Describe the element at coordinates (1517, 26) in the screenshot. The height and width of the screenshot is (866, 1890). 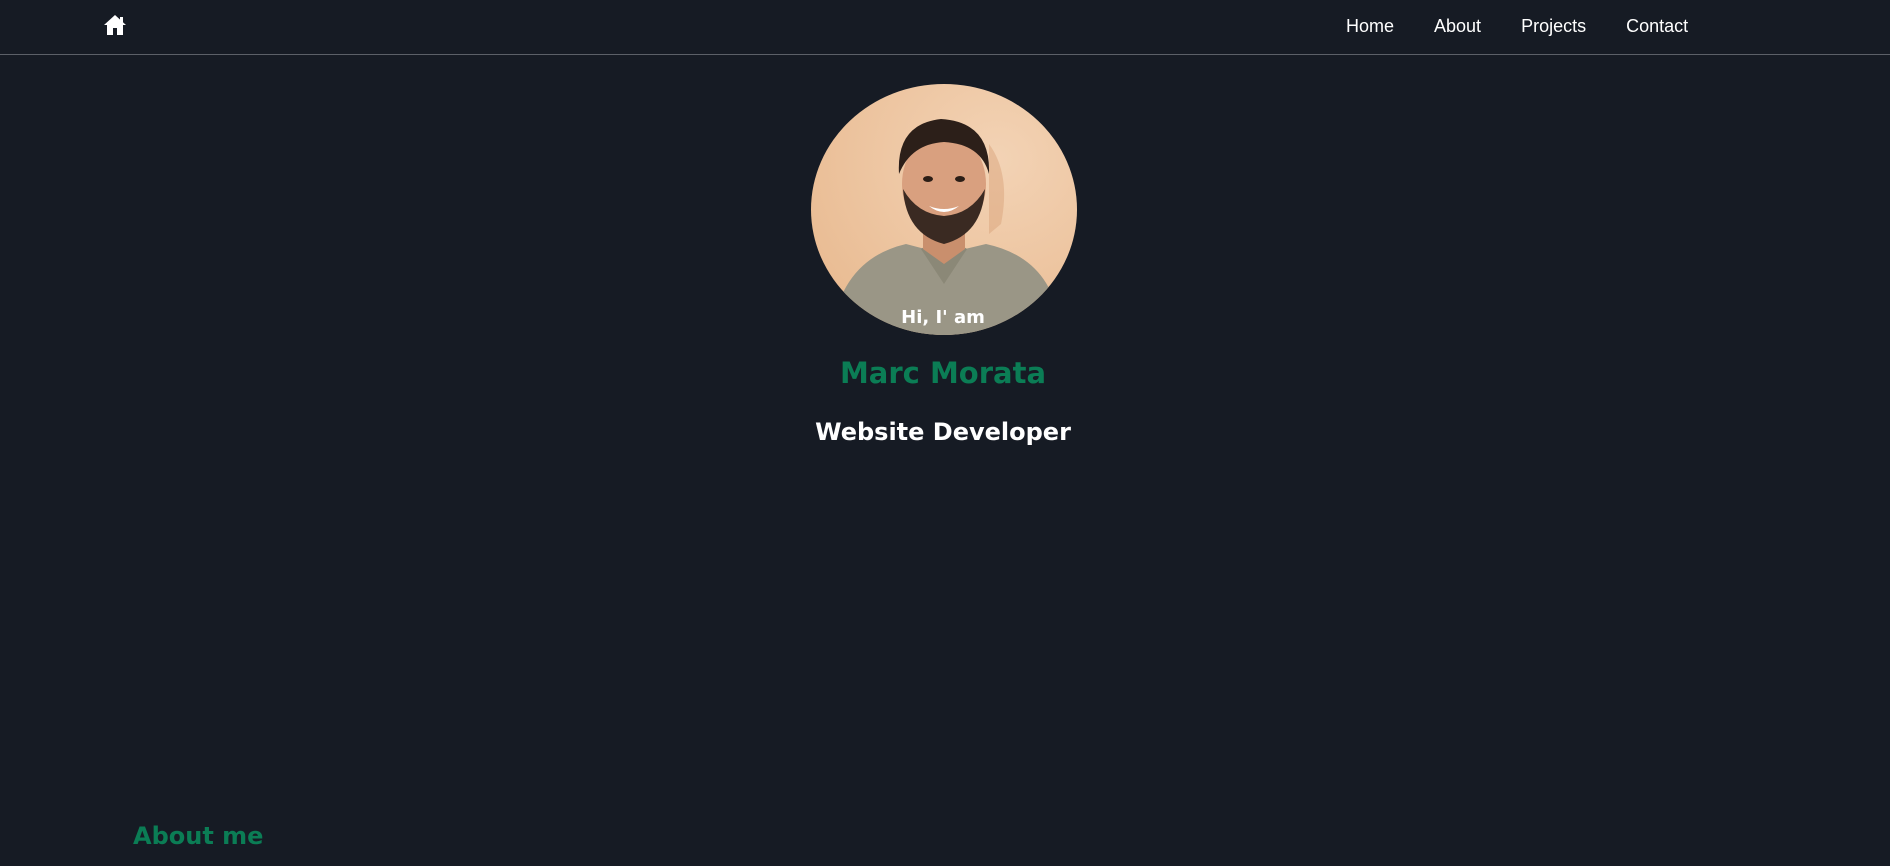
I see `nav-links: Home About Projects Contact` at that location.